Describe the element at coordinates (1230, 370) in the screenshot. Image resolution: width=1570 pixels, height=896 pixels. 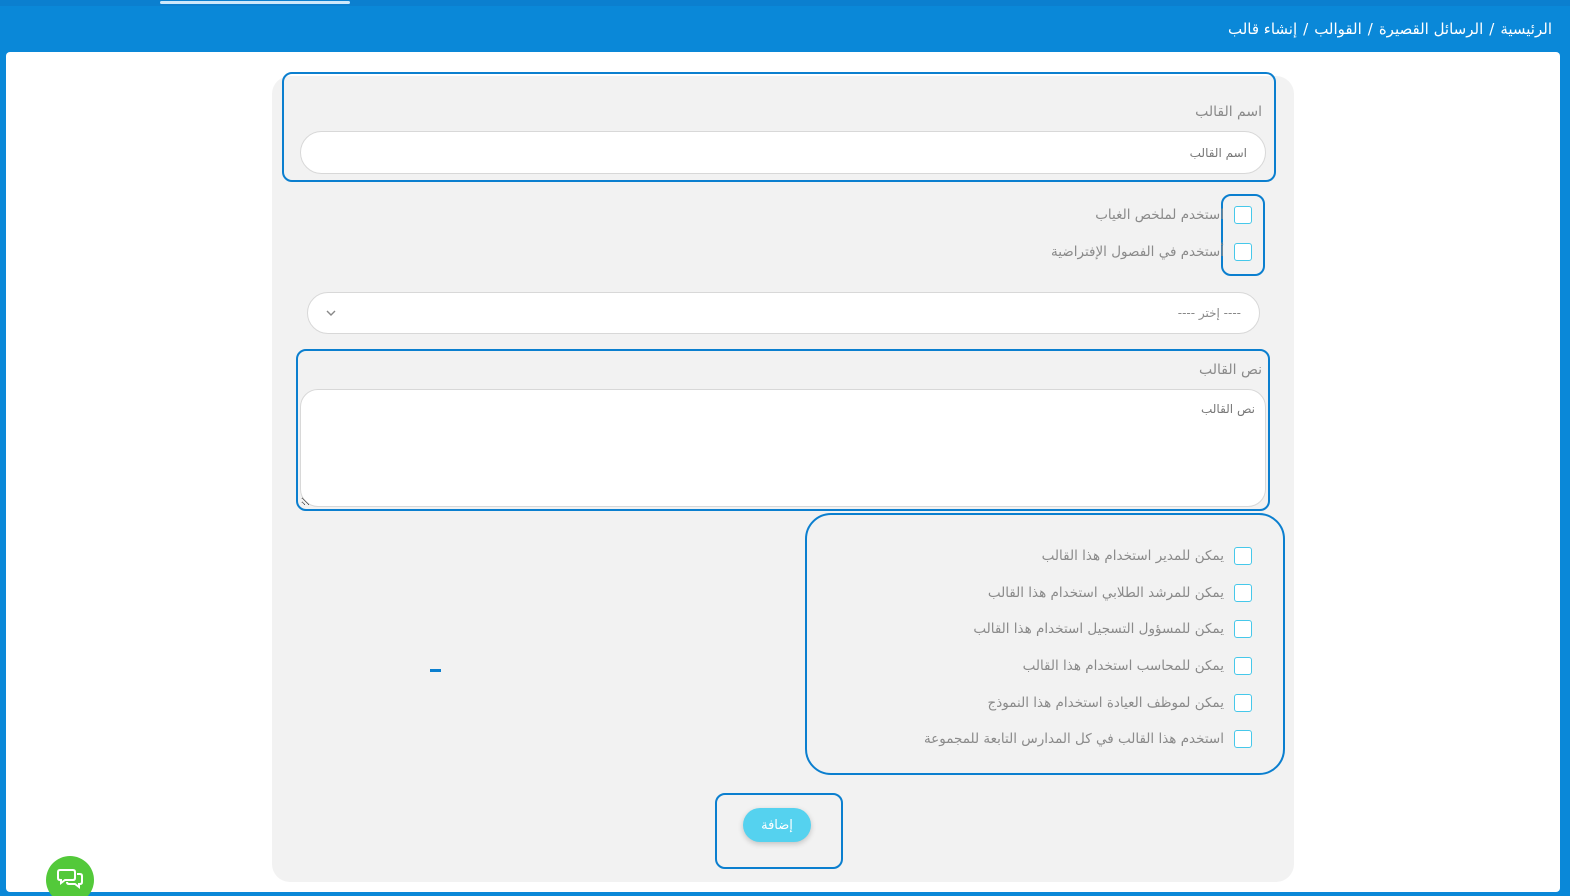
I see `template-text-label: نص القالب` at that location.